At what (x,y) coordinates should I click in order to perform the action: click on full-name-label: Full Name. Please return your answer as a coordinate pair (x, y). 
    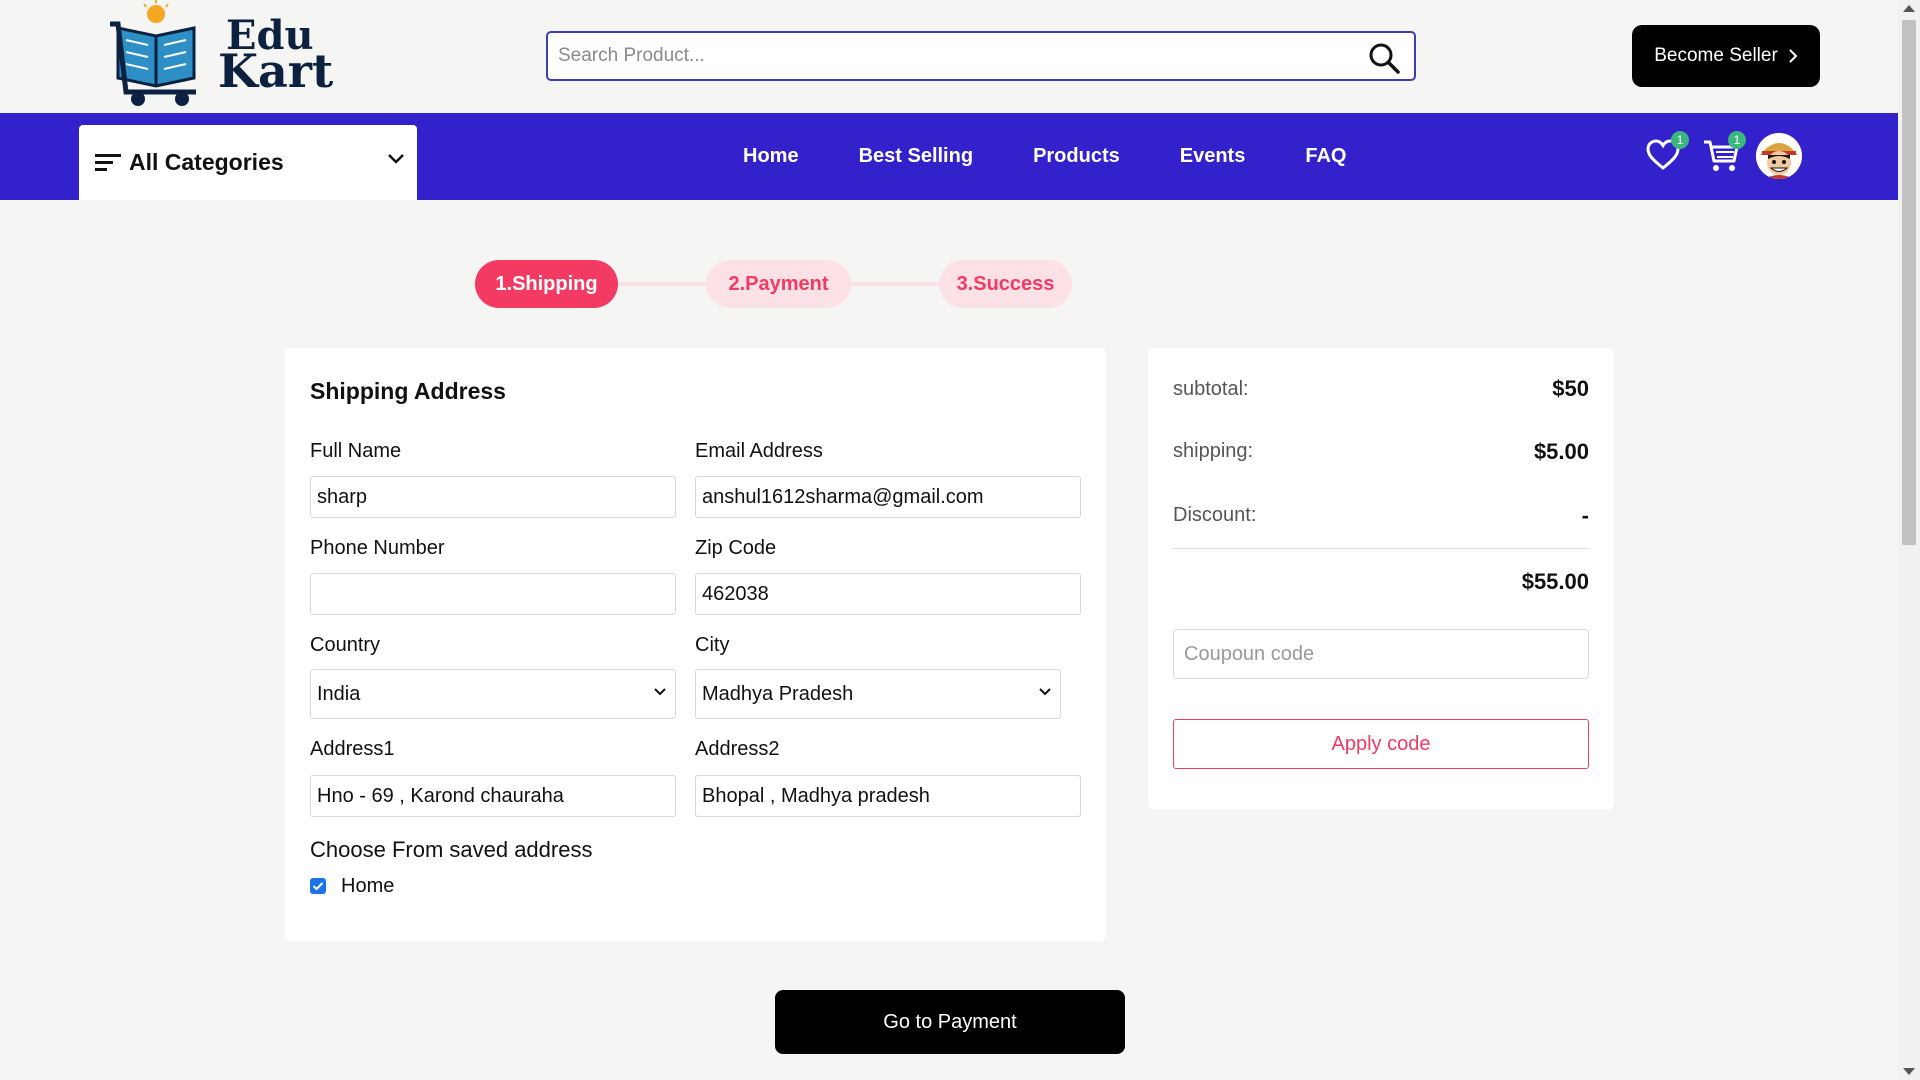
    Looking at the image, I should click on (356, 451).